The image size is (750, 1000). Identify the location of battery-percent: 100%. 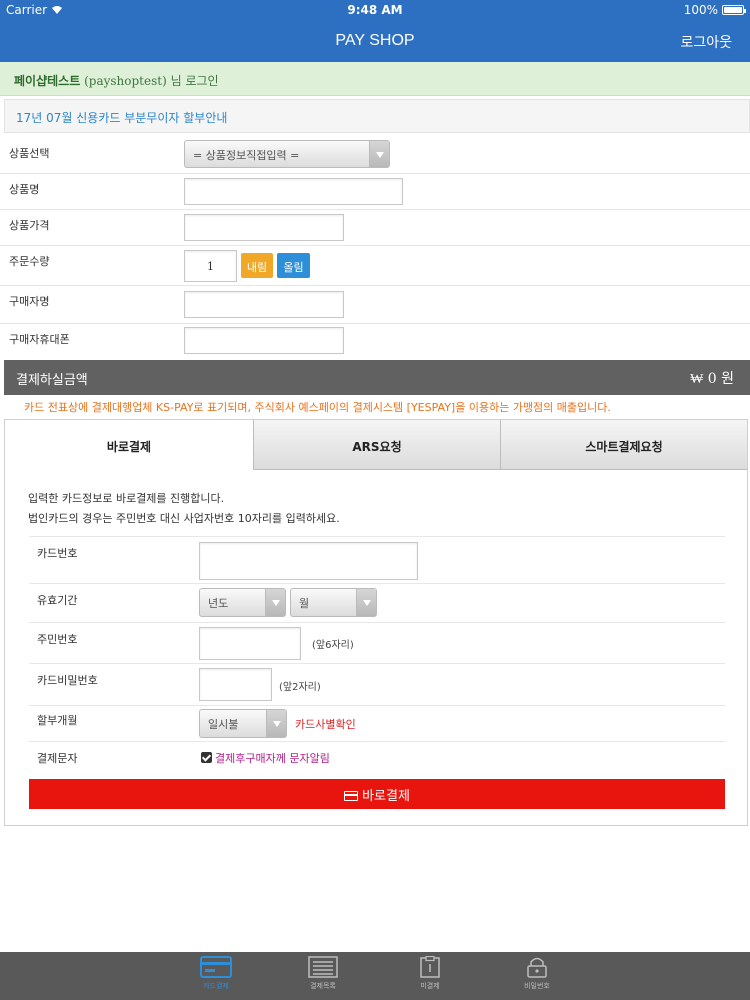
(700, 10).